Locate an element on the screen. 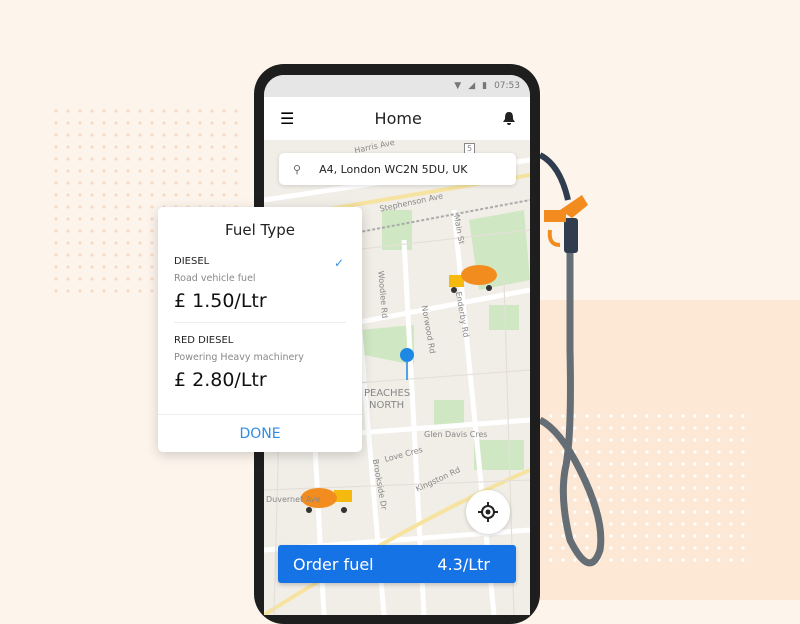 This screenshot has height=624, width=800. my-location-button is located at coordinates (488, 512).